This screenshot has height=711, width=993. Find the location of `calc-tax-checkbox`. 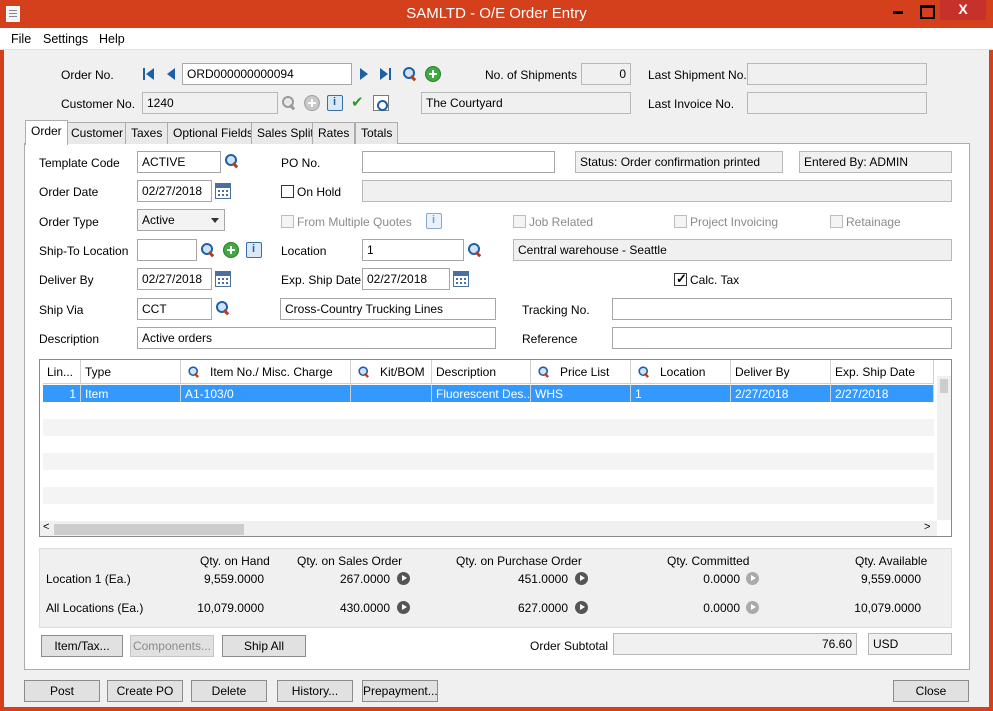

calc-tax-checkbox is located at coordinates (680, 279).